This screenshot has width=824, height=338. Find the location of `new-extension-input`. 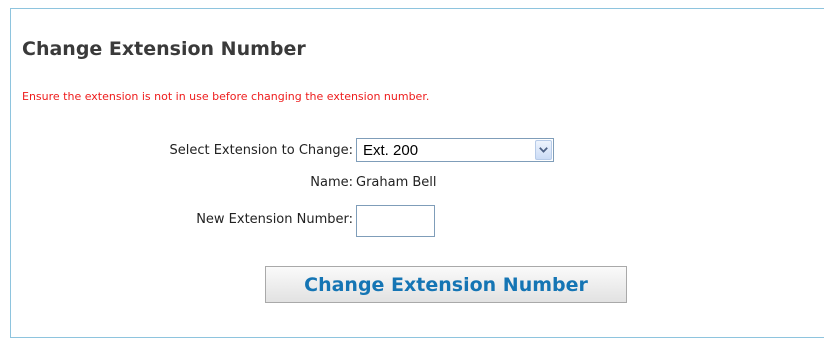

new-extension-input is located at coordinates (395, 221).